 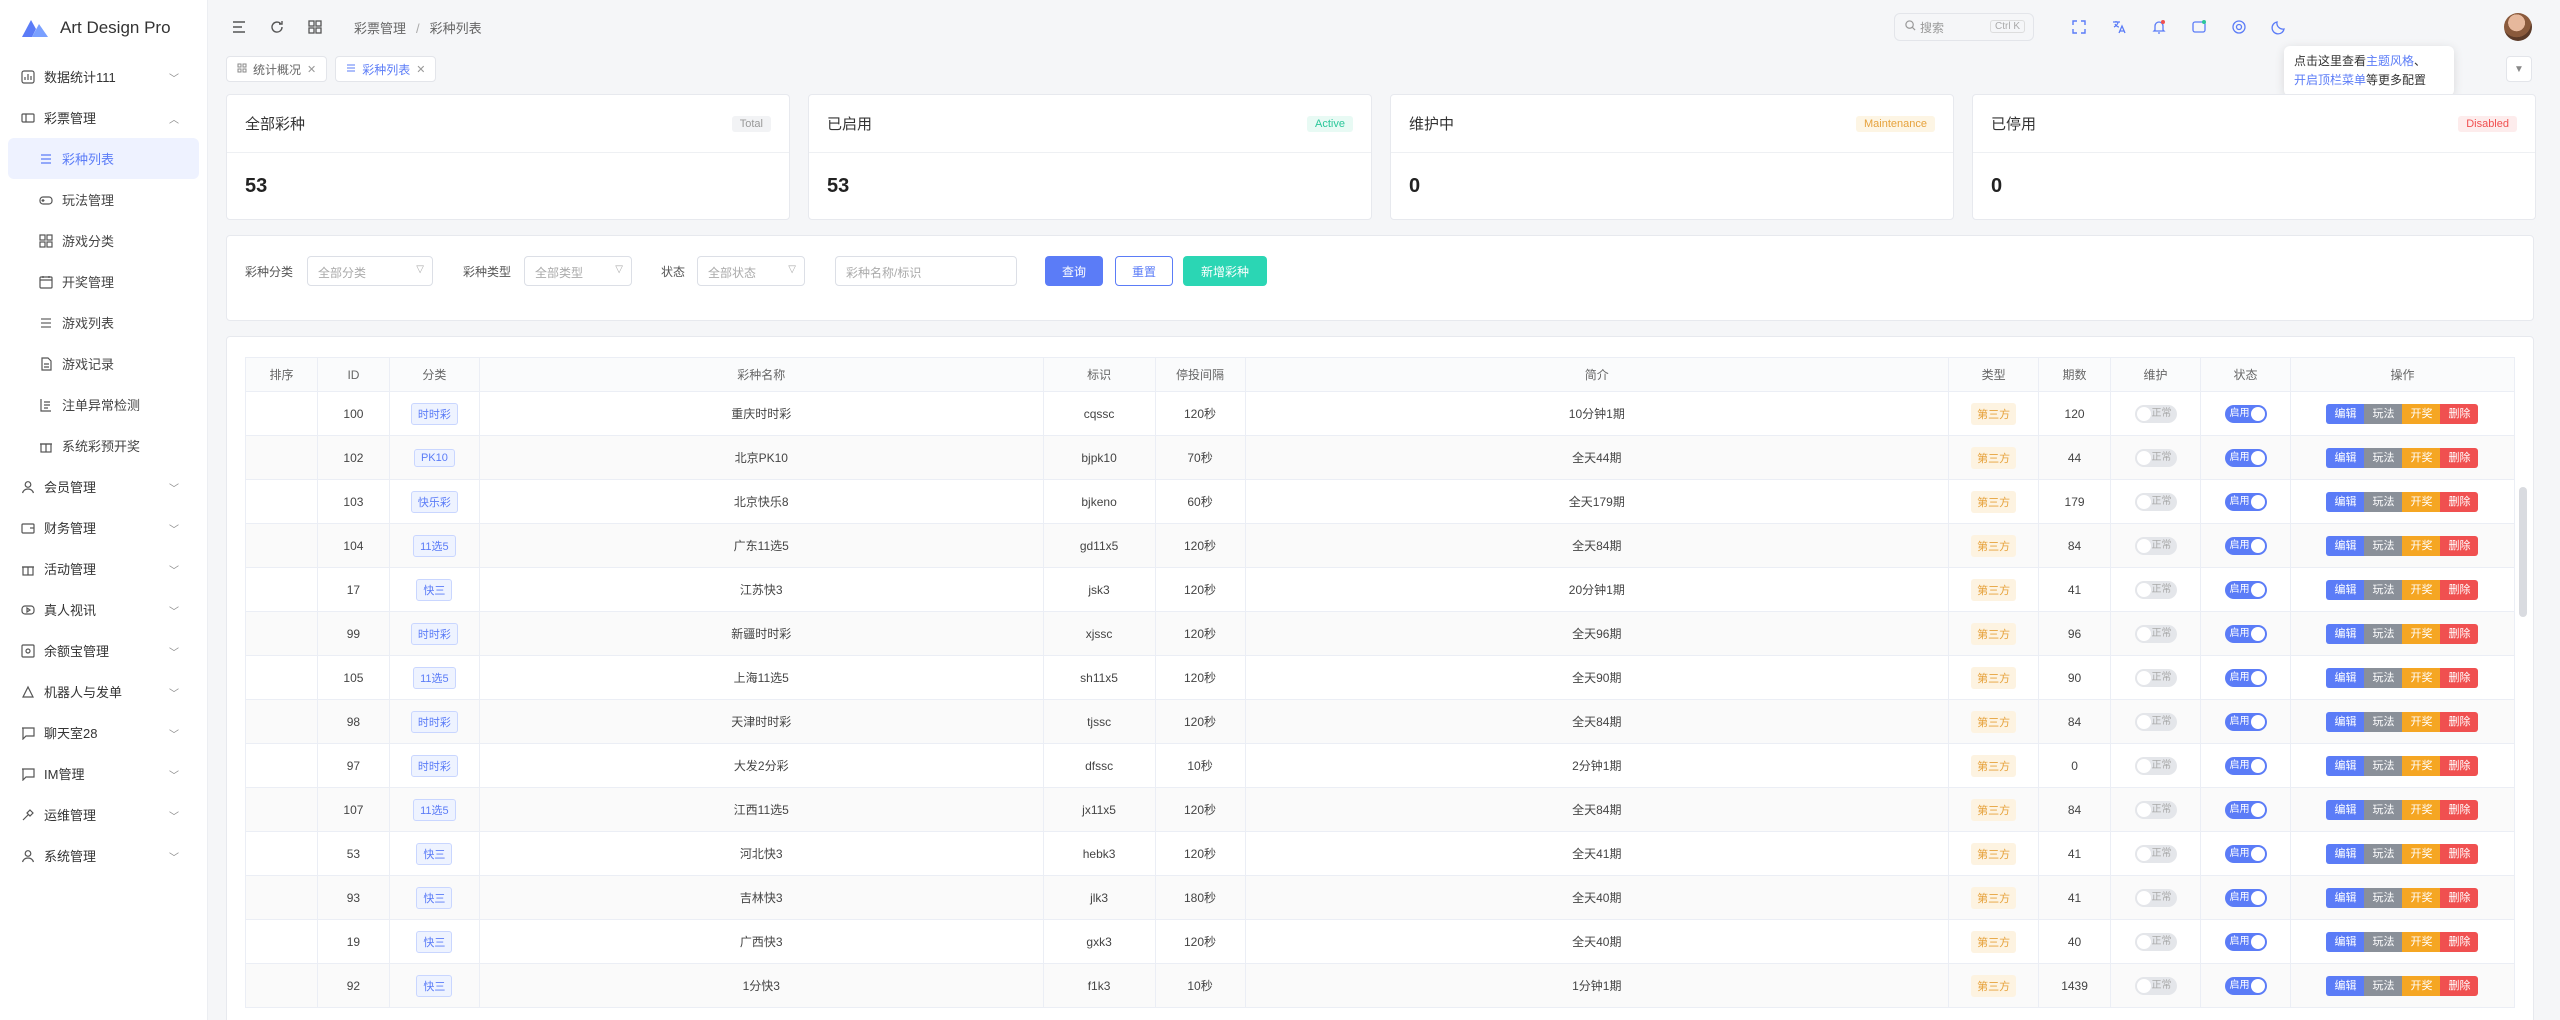 What do you see at coordinates (926, 271) in the screenshot?
I see `keyword-input: 彩种名称/标识` at bounding box center [926, 271].